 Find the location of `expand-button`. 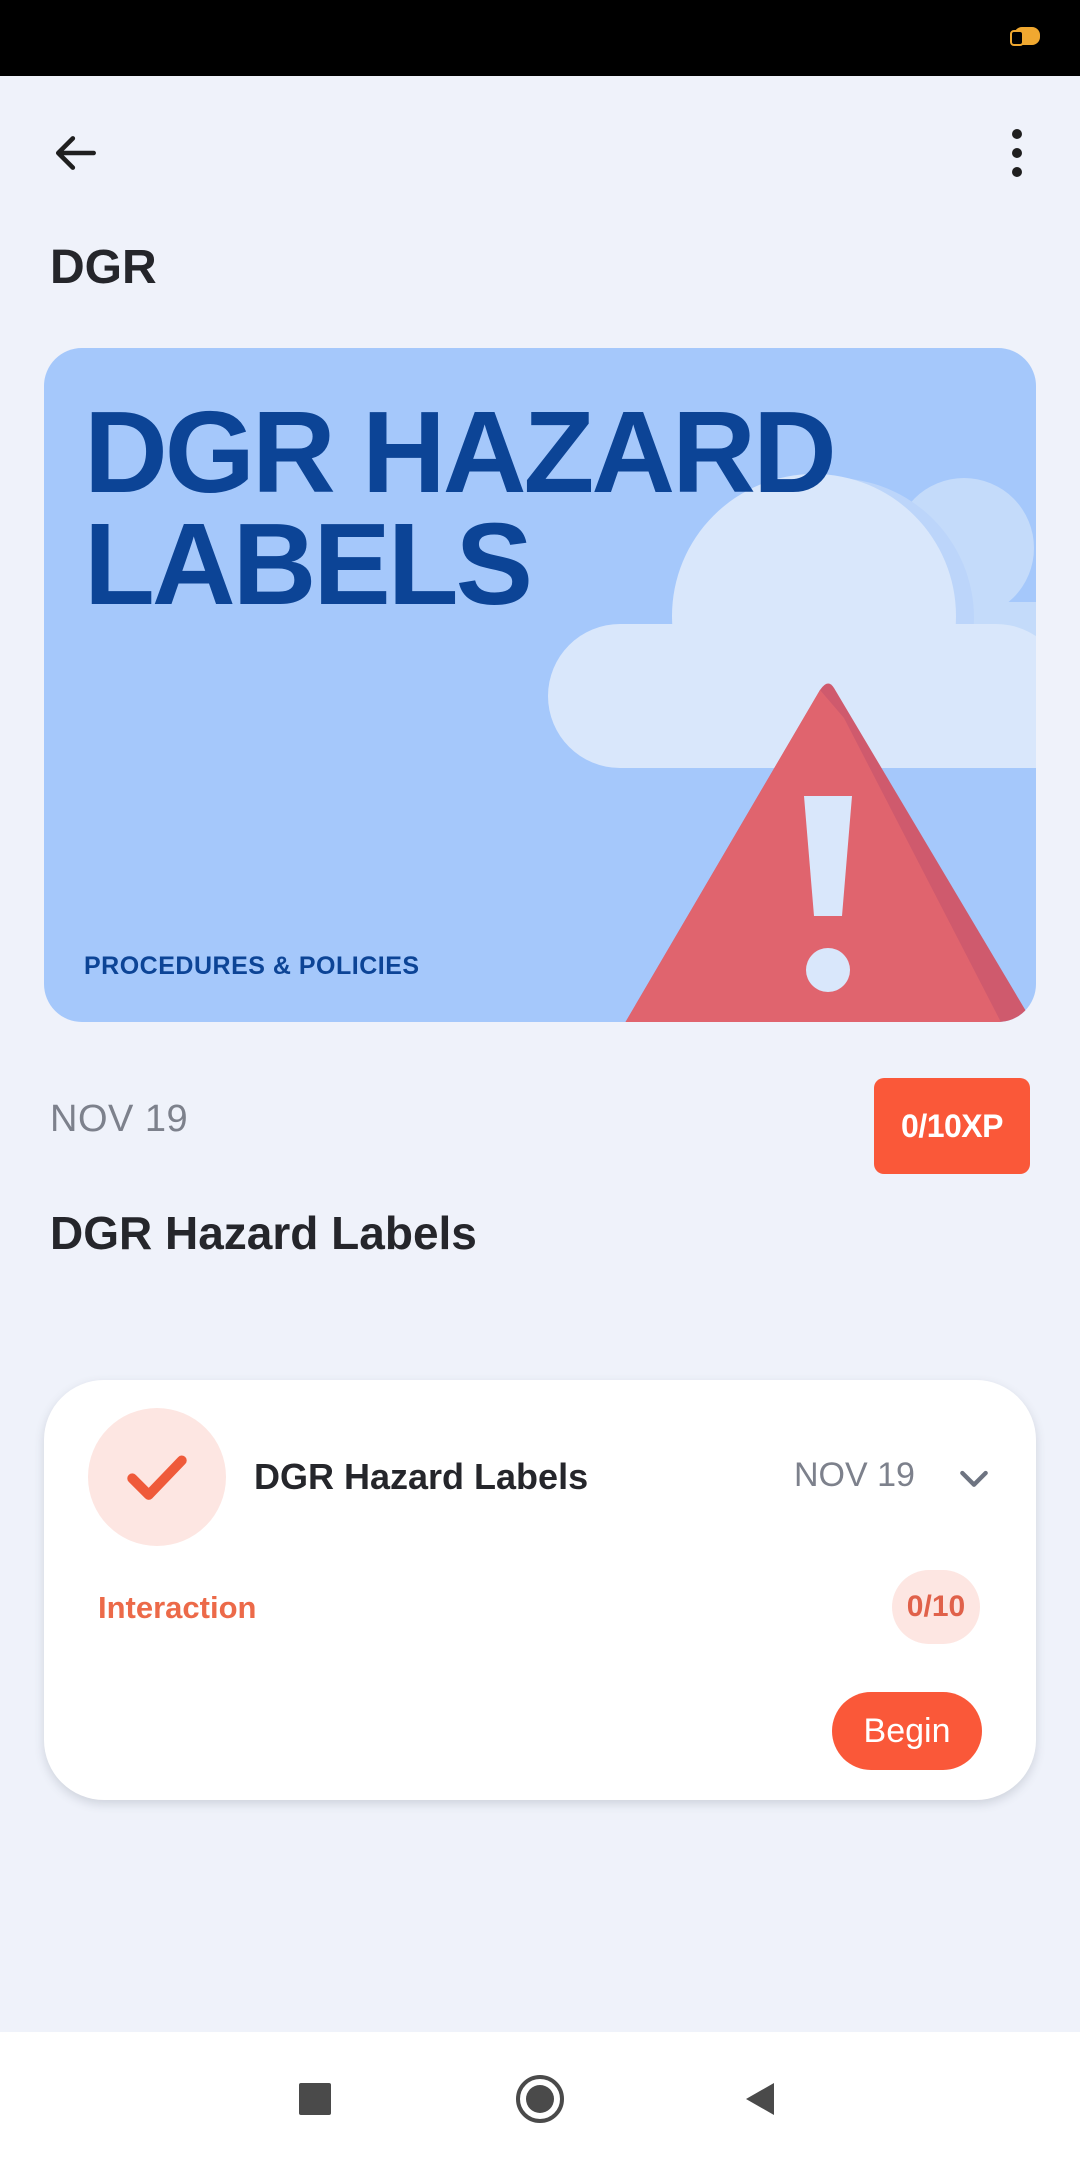

expand-button is located at coordinates (974, 1478).